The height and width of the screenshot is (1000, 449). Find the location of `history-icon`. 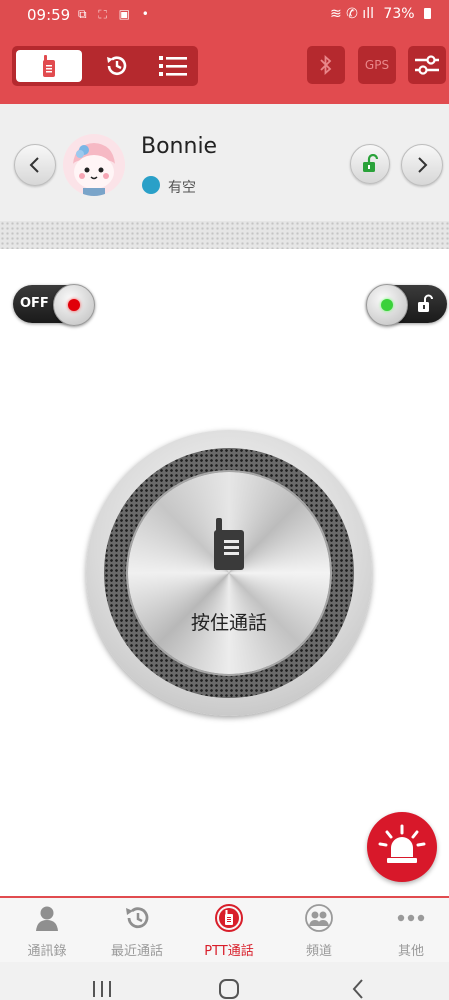

history-icon is located at coordinates (117, 65).